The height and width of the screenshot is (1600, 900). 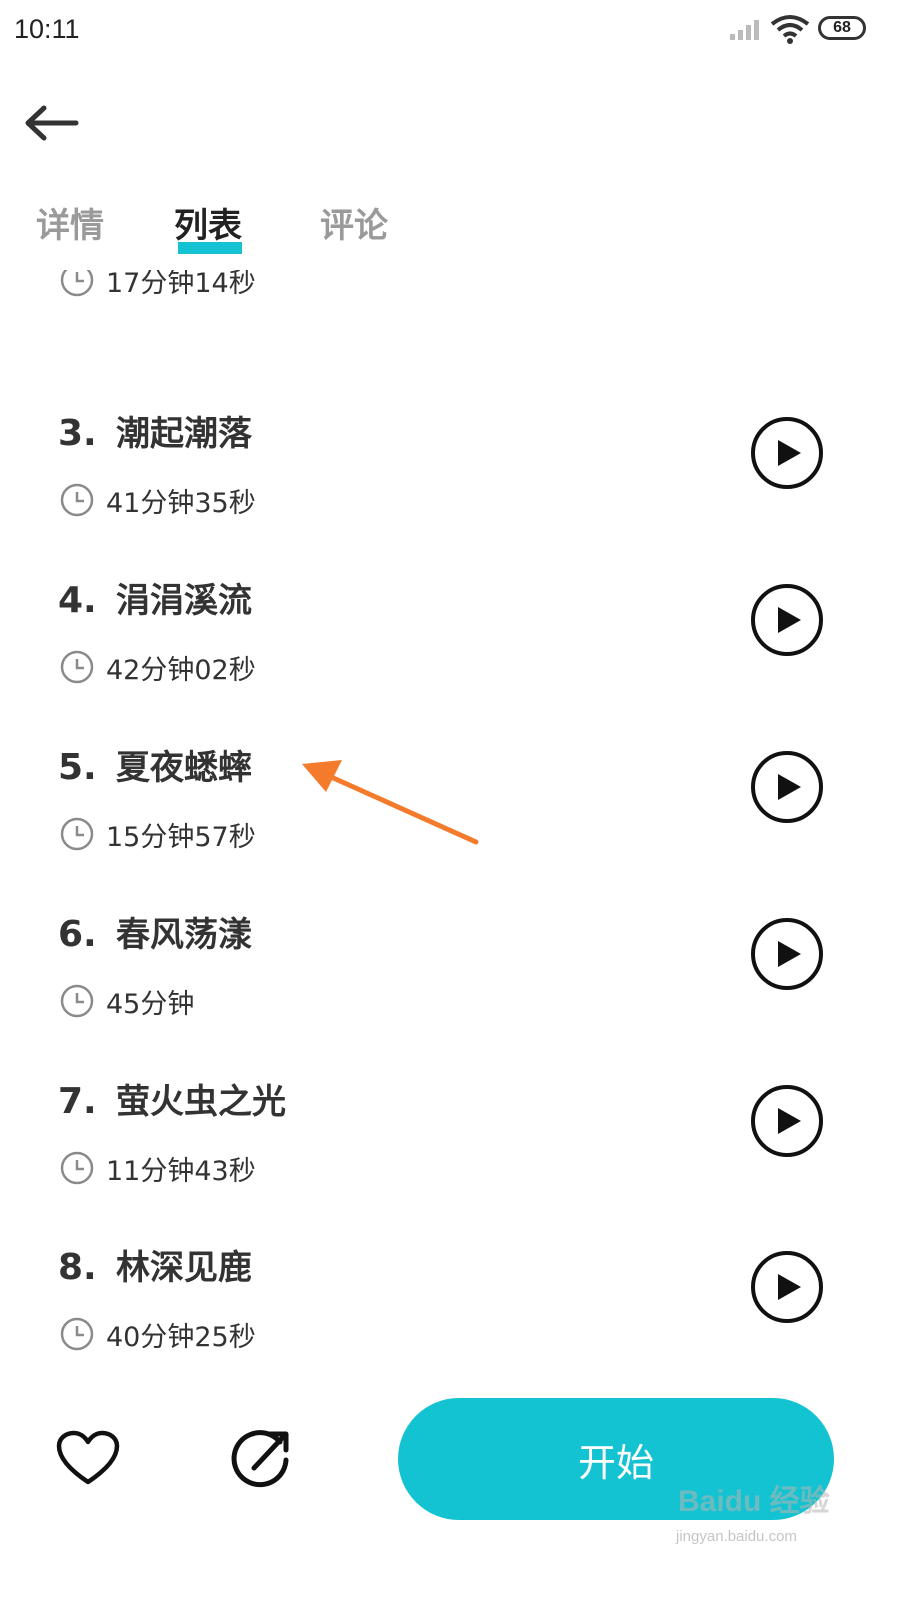 What do you see at coordinates (790, 29) in the screenshot?
I see `wifi-icon` at bounding box center [790, 29].